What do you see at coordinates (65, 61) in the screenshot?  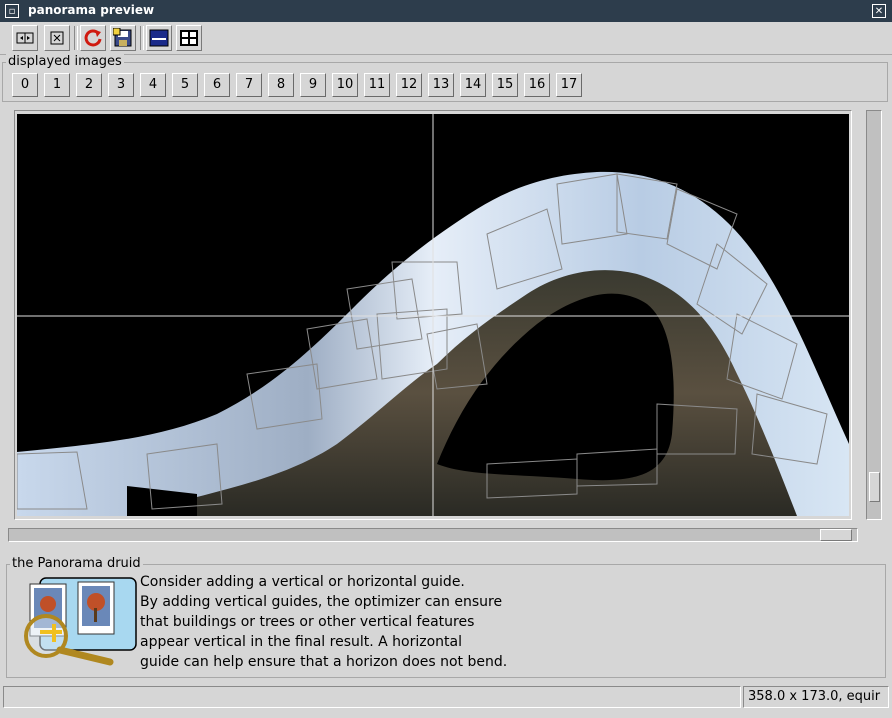 I see `displayed-images-label: displayed images` at bounding box center [65, 61].